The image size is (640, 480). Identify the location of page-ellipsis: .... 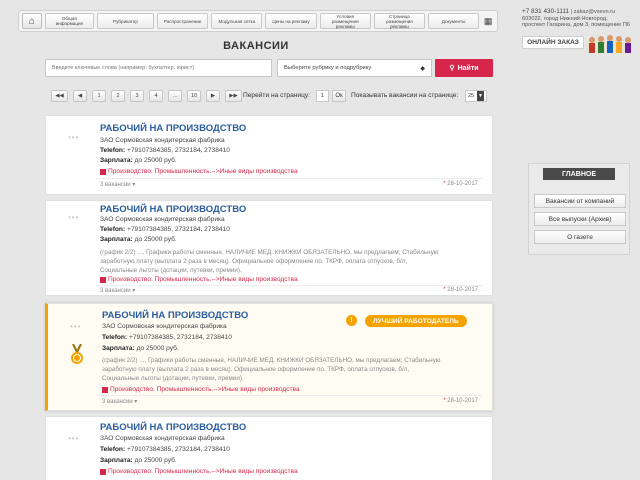
(175, 96).